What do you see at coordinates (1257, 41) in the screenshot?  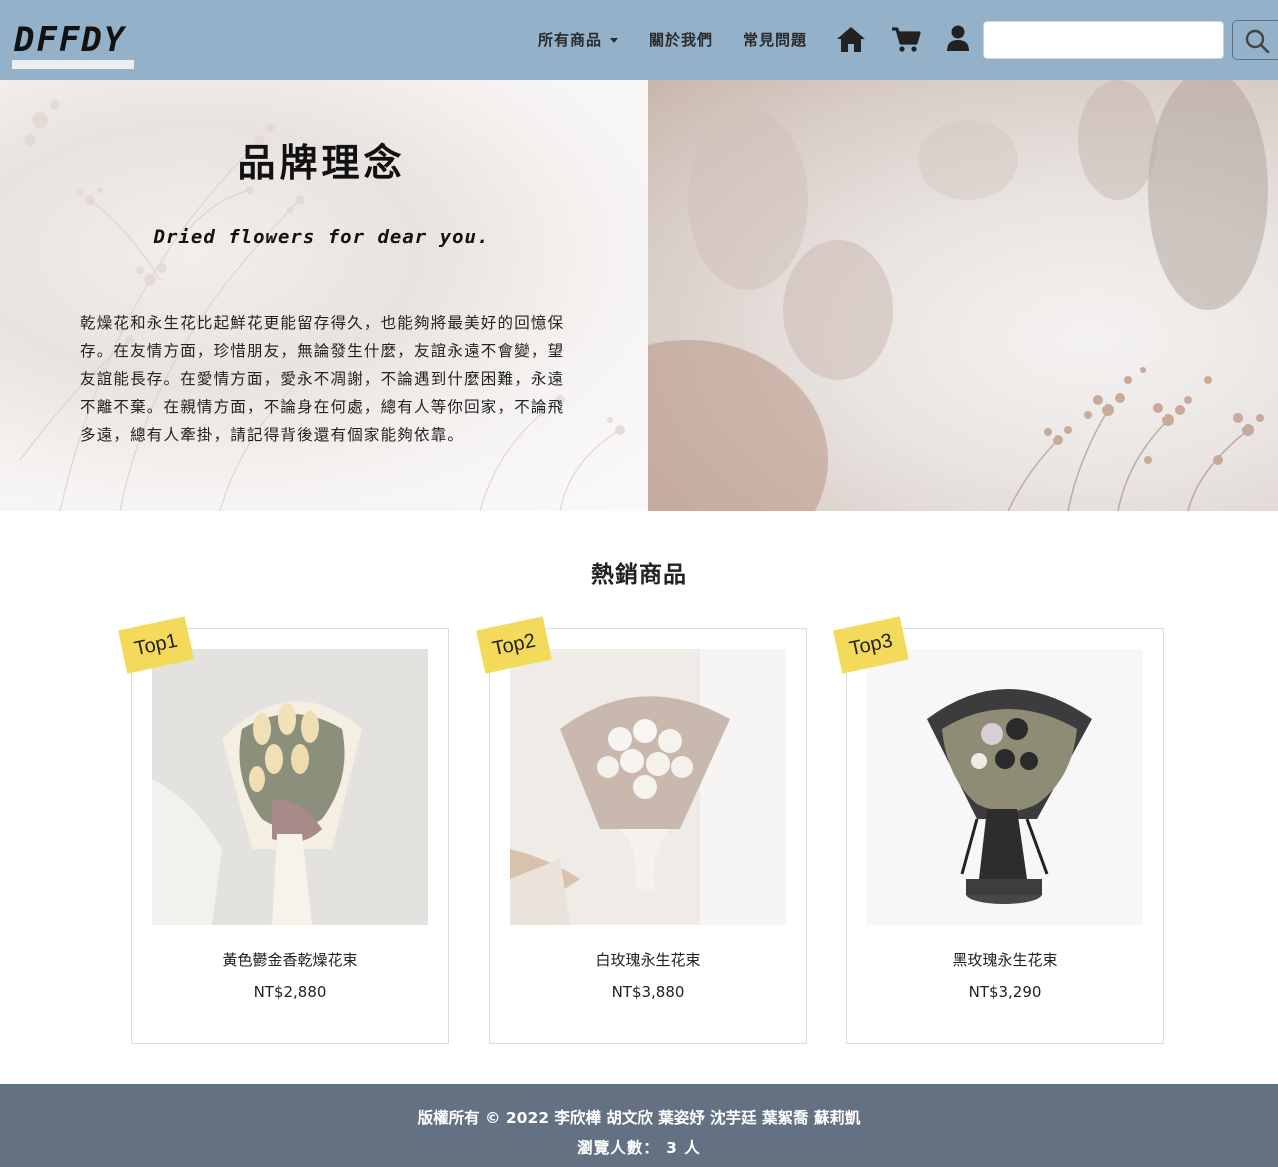 I see `search-icon` at bounding box center [1257, 41].